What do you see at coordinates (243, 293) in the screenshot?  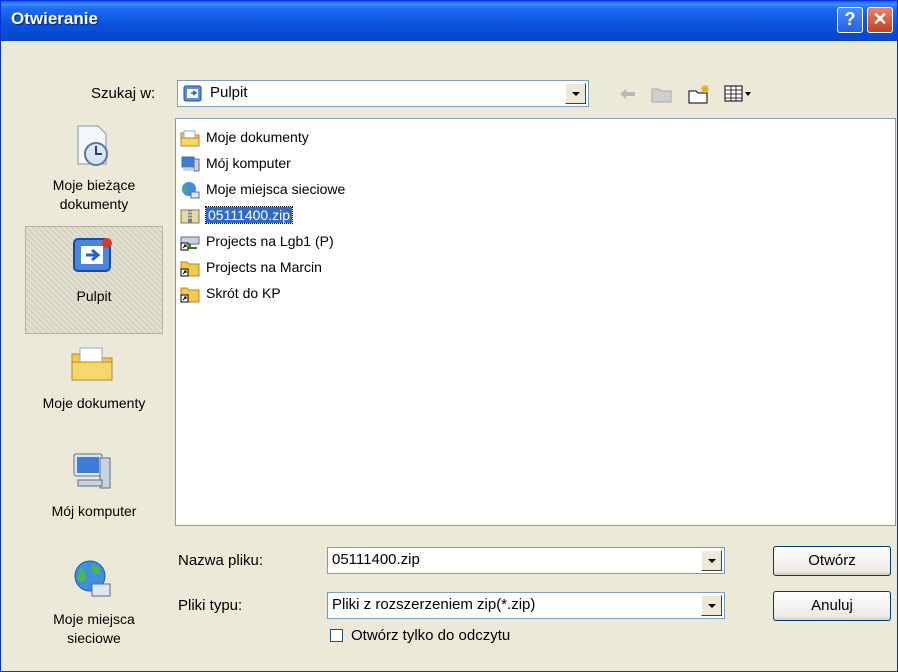 I see `file-name: Skrót do KP` at bounding box center [243, 293].